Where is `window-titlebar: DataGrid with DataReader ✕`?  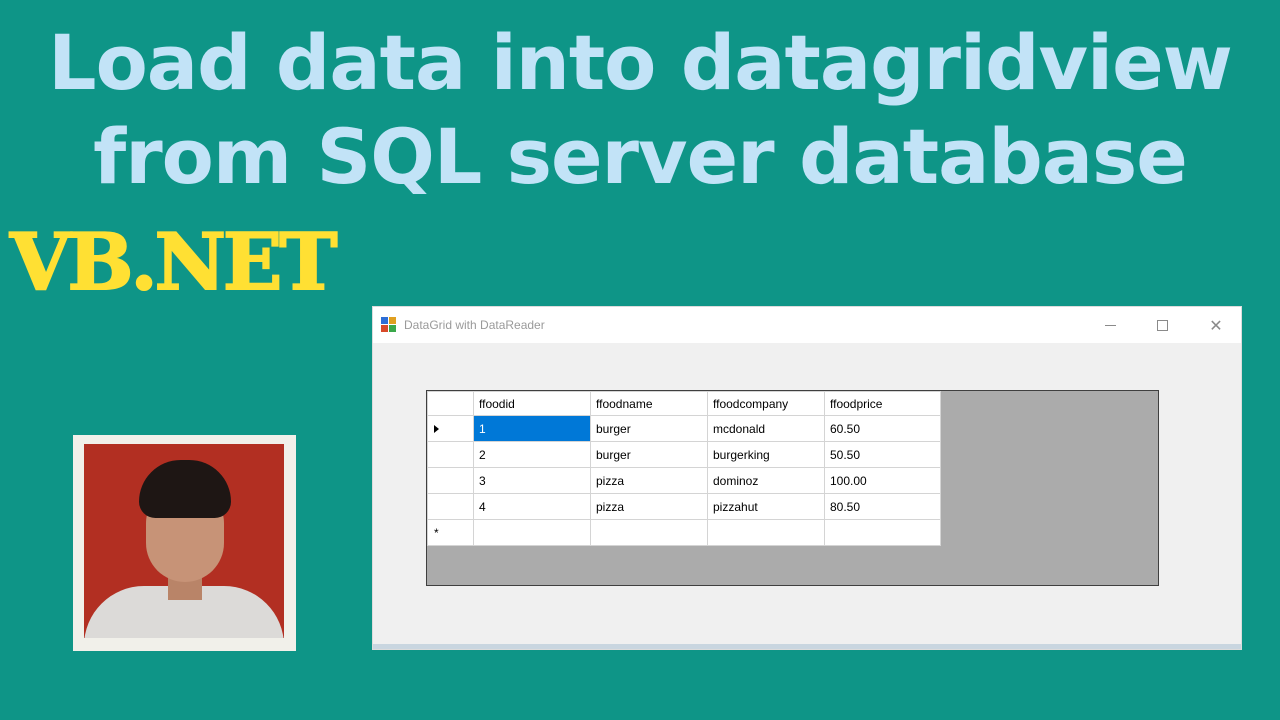
window-titlebar: DataGrid with DataReader ✕ is located at coordinates (807, 325).